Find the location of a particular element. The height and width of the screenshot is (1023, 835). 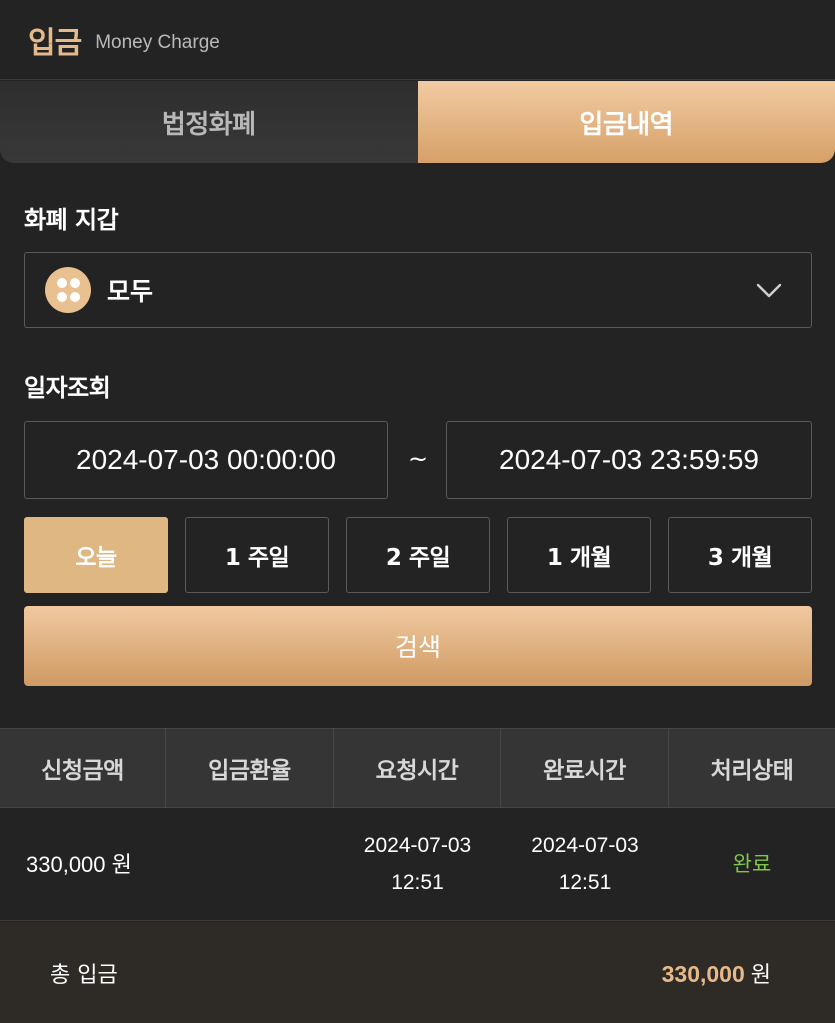

wallet-select: 모두 is located at coordinates (418, 290).